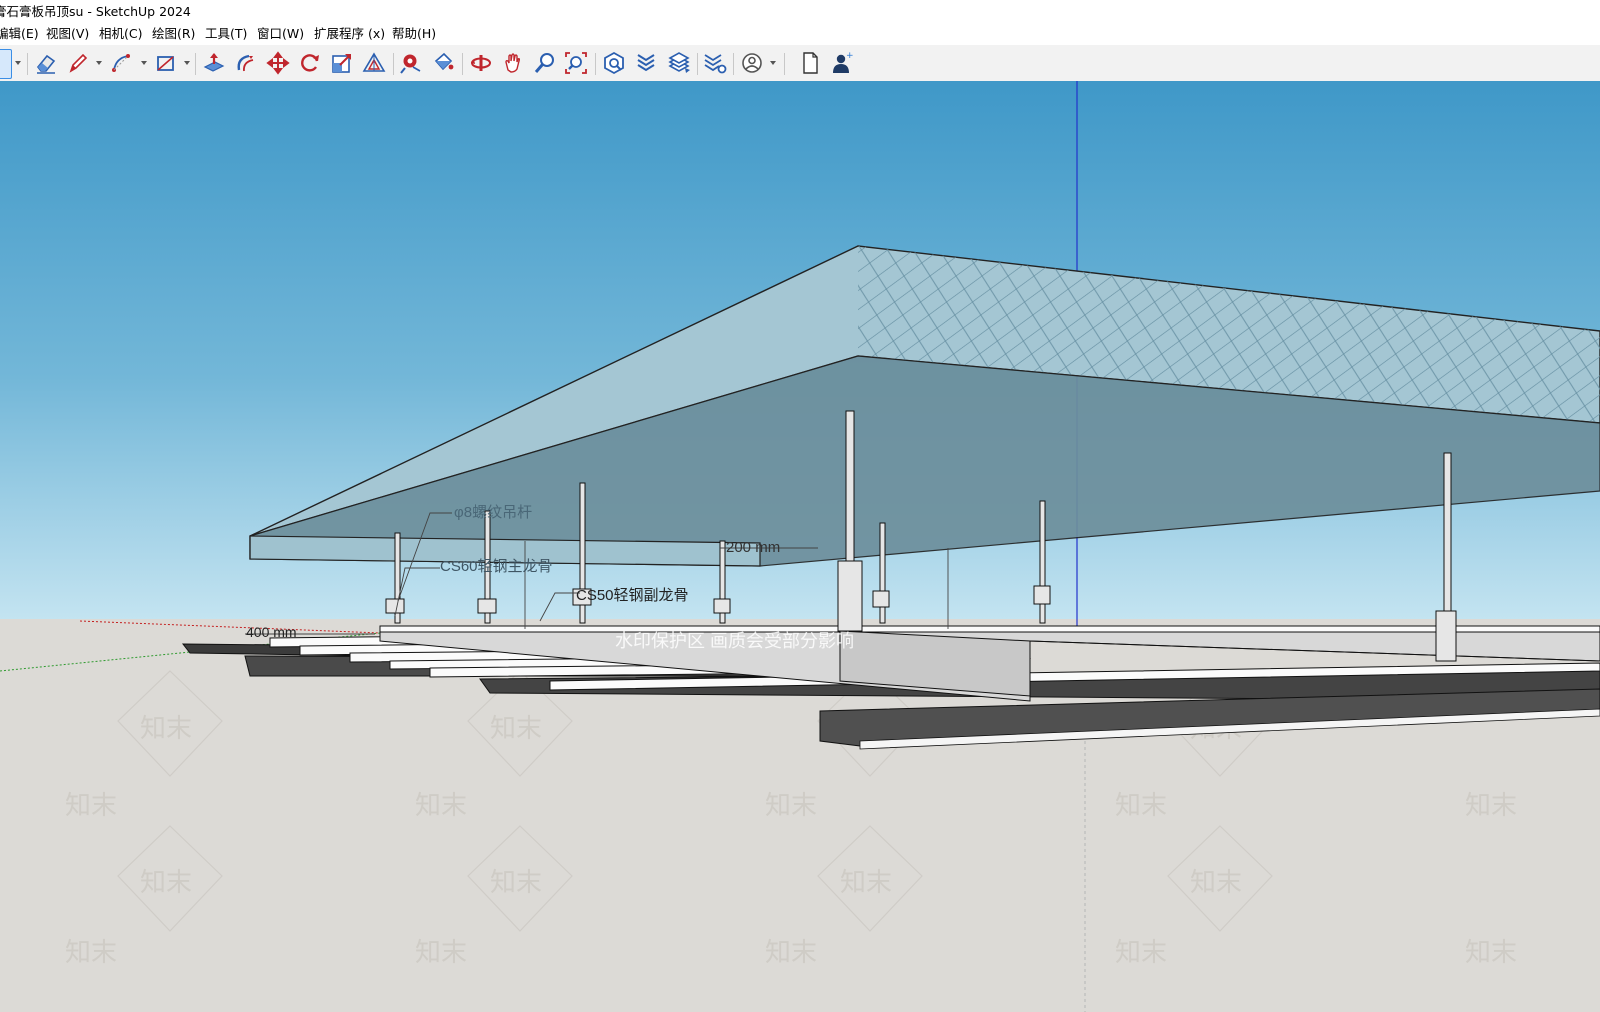 This screenshot has height=1012, width=1600. What do you see at coordinates (513, 63) in the screenshot?
I see `pan-icon` at bounding box center [513, 63].